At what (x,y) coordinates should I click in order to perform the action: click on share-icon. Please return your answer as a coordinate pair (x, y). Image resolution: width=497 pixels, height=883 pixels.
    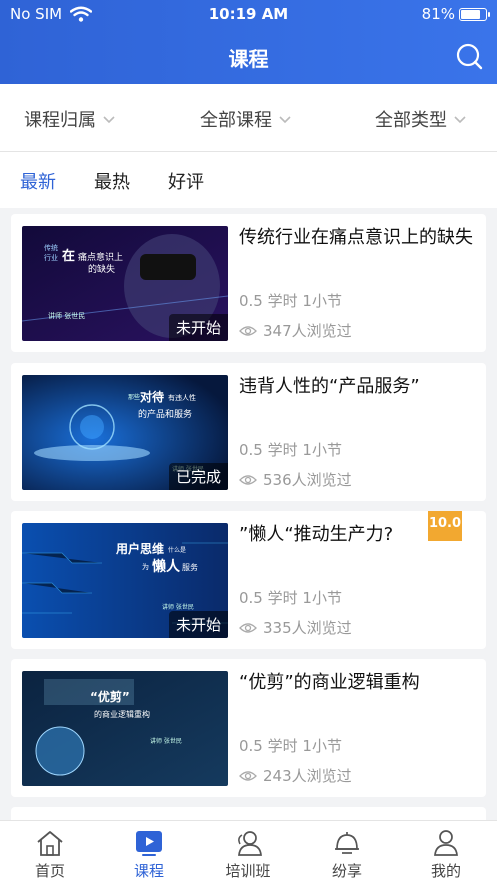
    Looking at the image, I should click on (347, 843).